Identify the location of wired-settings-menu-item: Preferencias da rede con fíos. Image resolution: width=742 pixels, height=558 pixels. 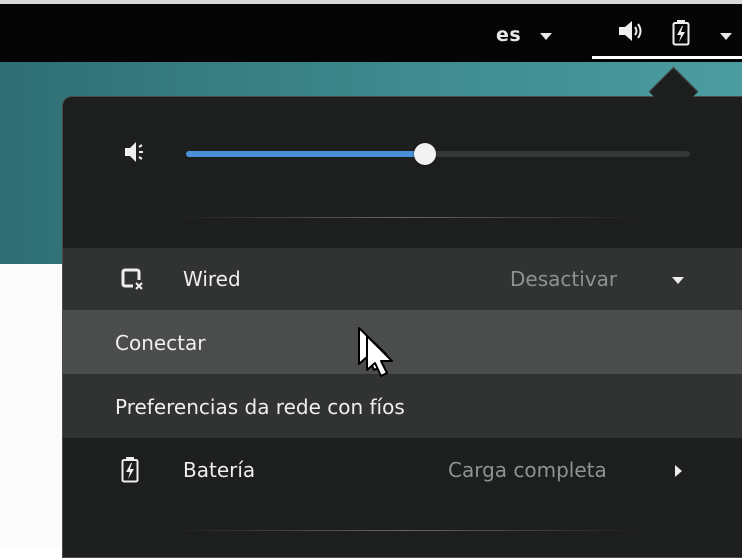
(402, 406).